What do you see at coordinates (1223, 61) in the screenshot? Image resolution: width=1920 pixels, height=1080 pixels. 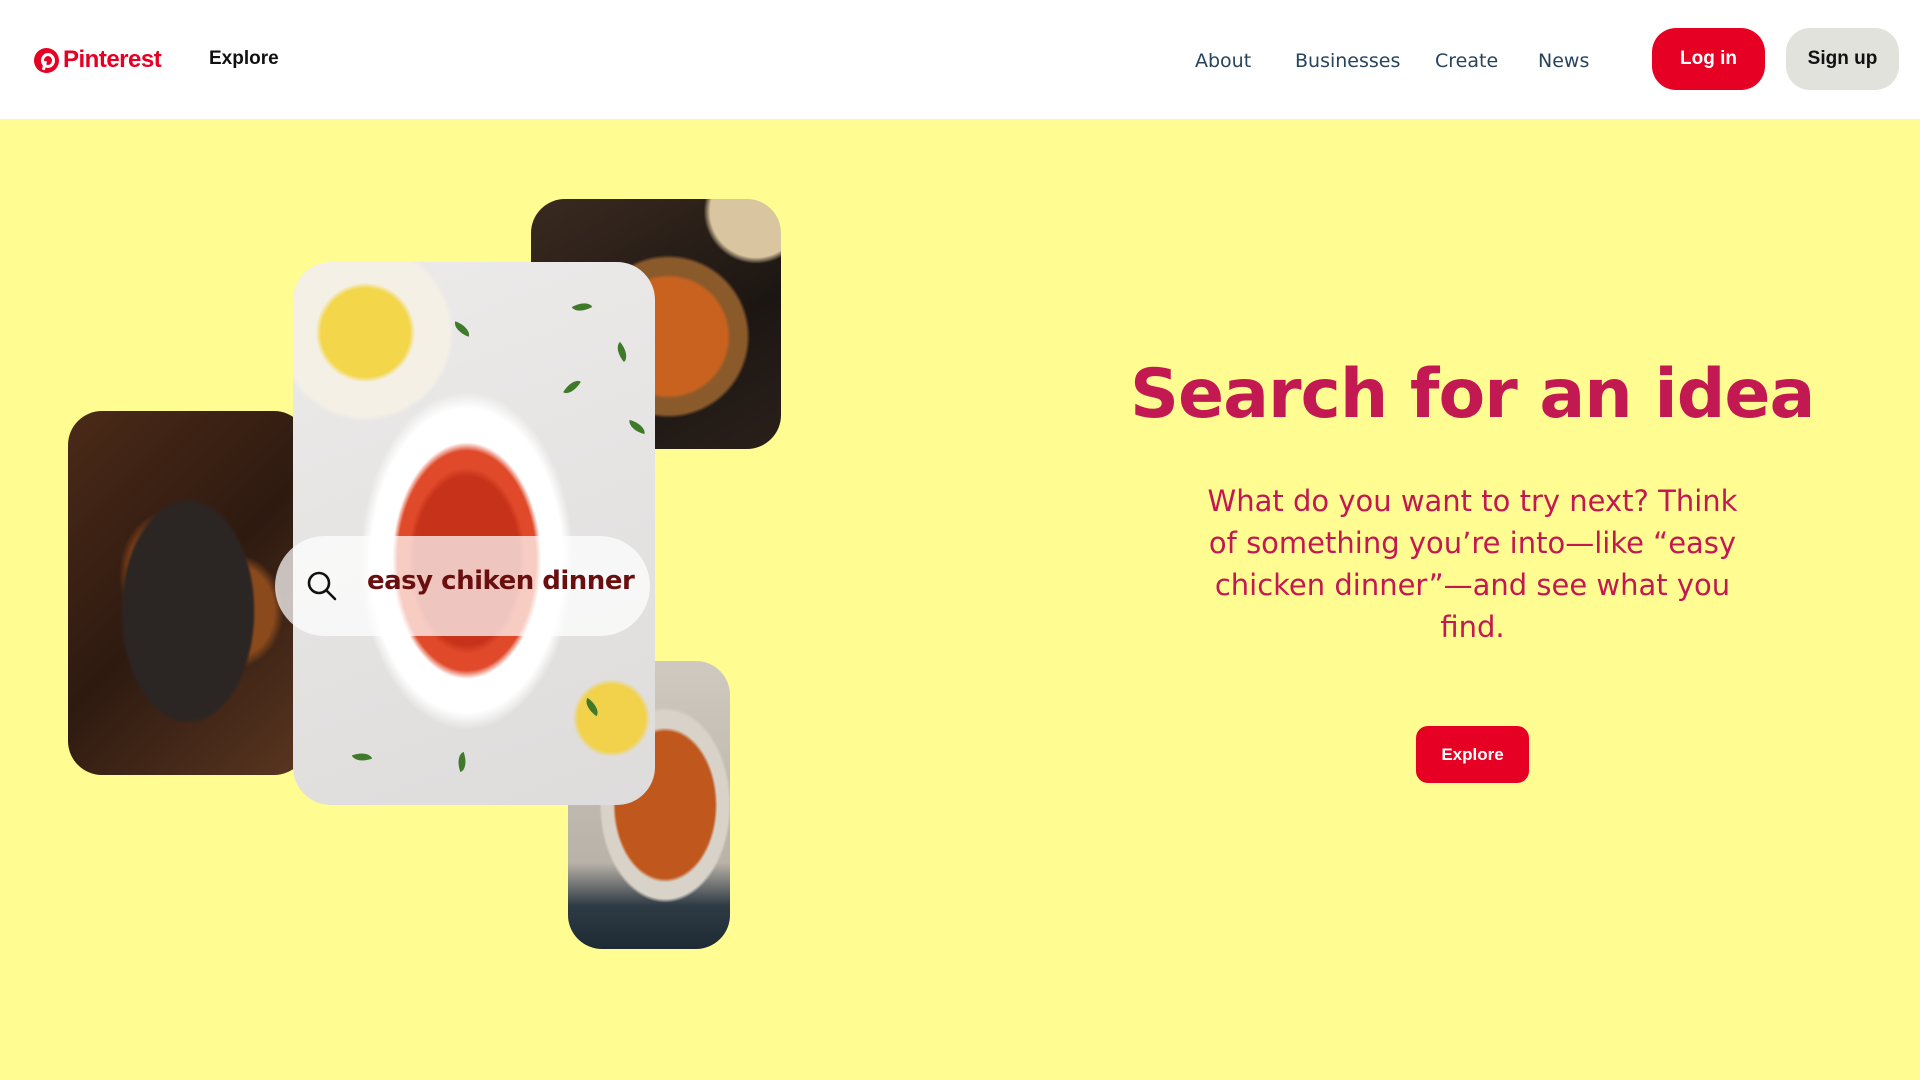 I see `nav-about: About` at bounding box center [1223, 61].